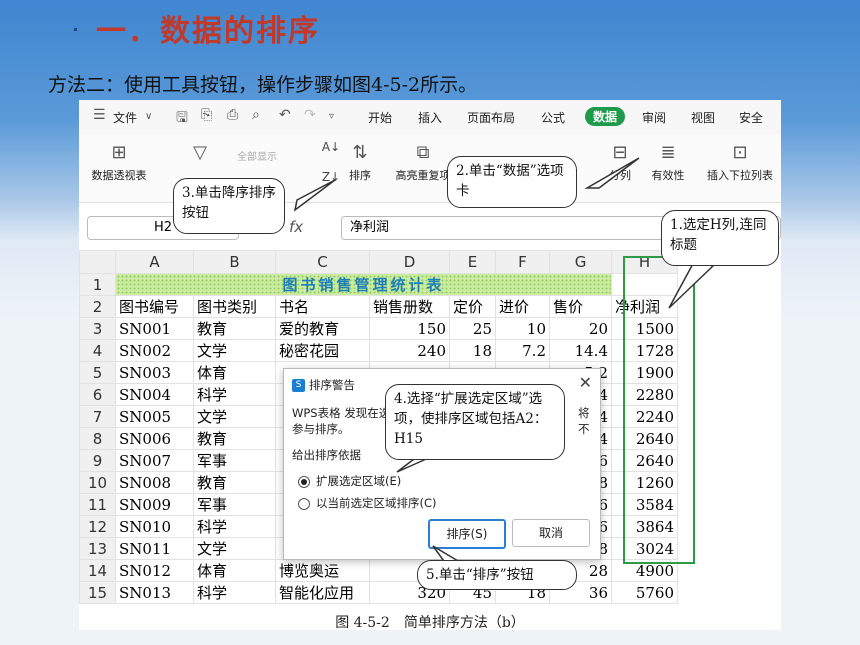 This screenshot has width=860, height=645. I want to click on column-header-f: F, so click(522, 262).